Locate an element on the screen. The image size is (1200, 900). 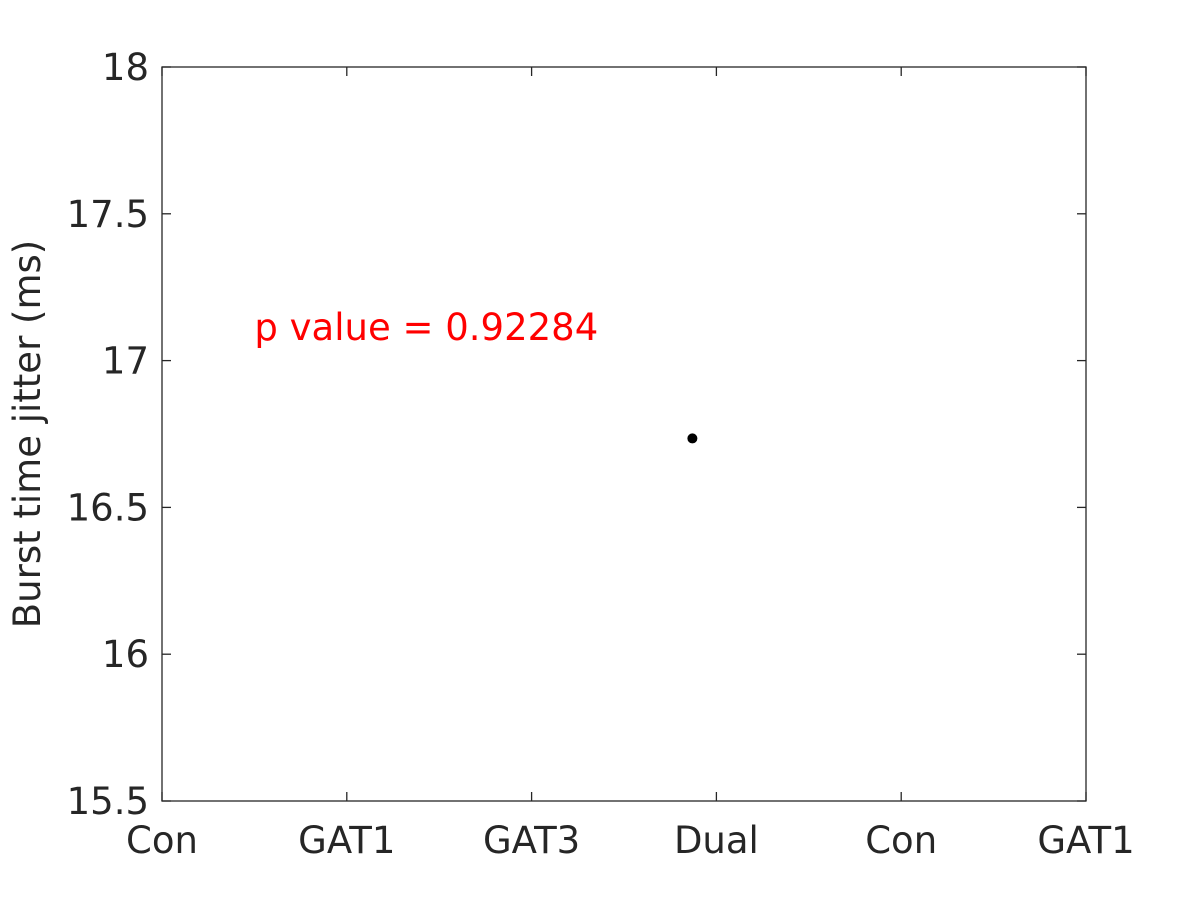
data-point is located at coordinates (692, 438).